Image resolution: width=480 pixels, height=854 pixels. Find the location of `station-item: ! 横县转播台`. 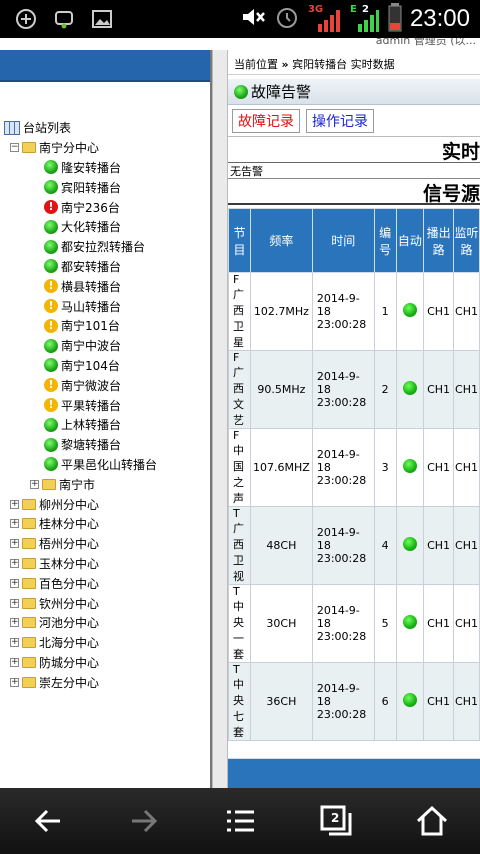

station-item: ! 横县转播台 is located at coordinates (106, 286).